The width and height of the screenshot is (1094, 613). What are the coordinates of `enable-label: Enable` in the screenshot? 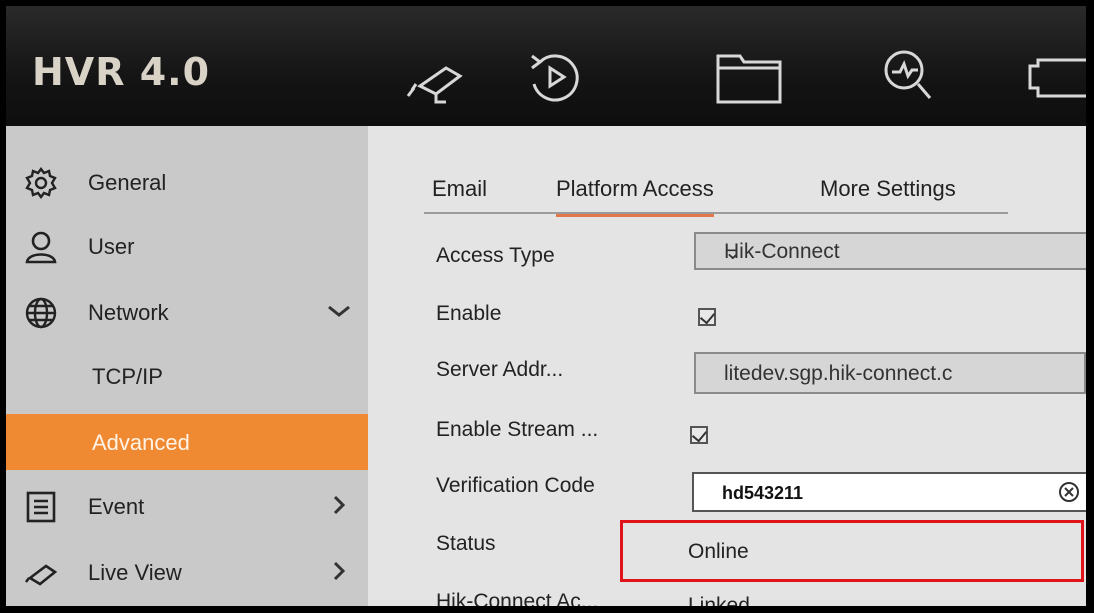 It's located at (469, 313).